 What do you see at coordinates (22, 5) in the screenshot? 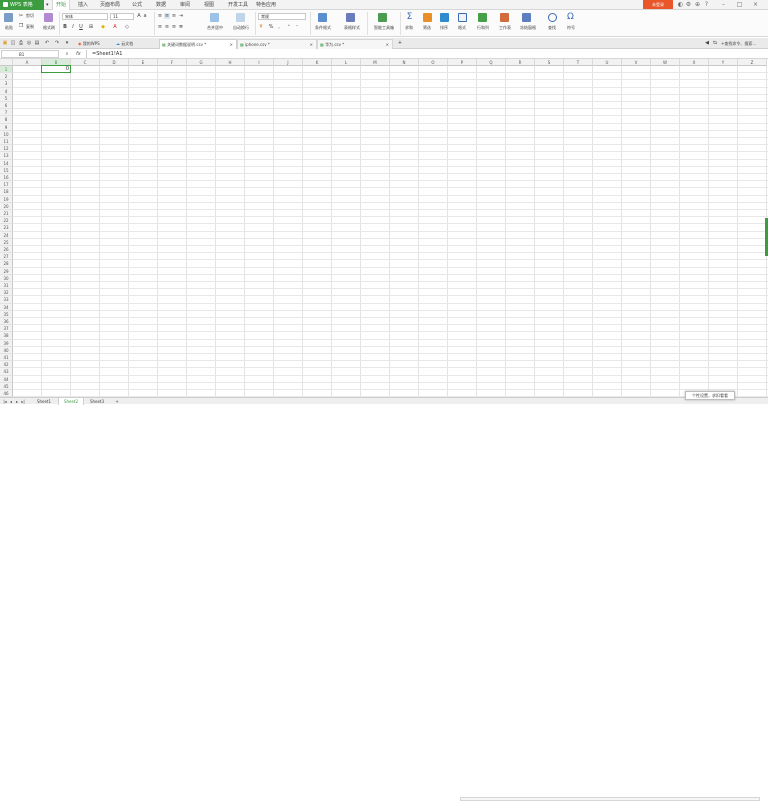
I see `app-menu-button: WPS 表格` at bounding box center [22, 5].